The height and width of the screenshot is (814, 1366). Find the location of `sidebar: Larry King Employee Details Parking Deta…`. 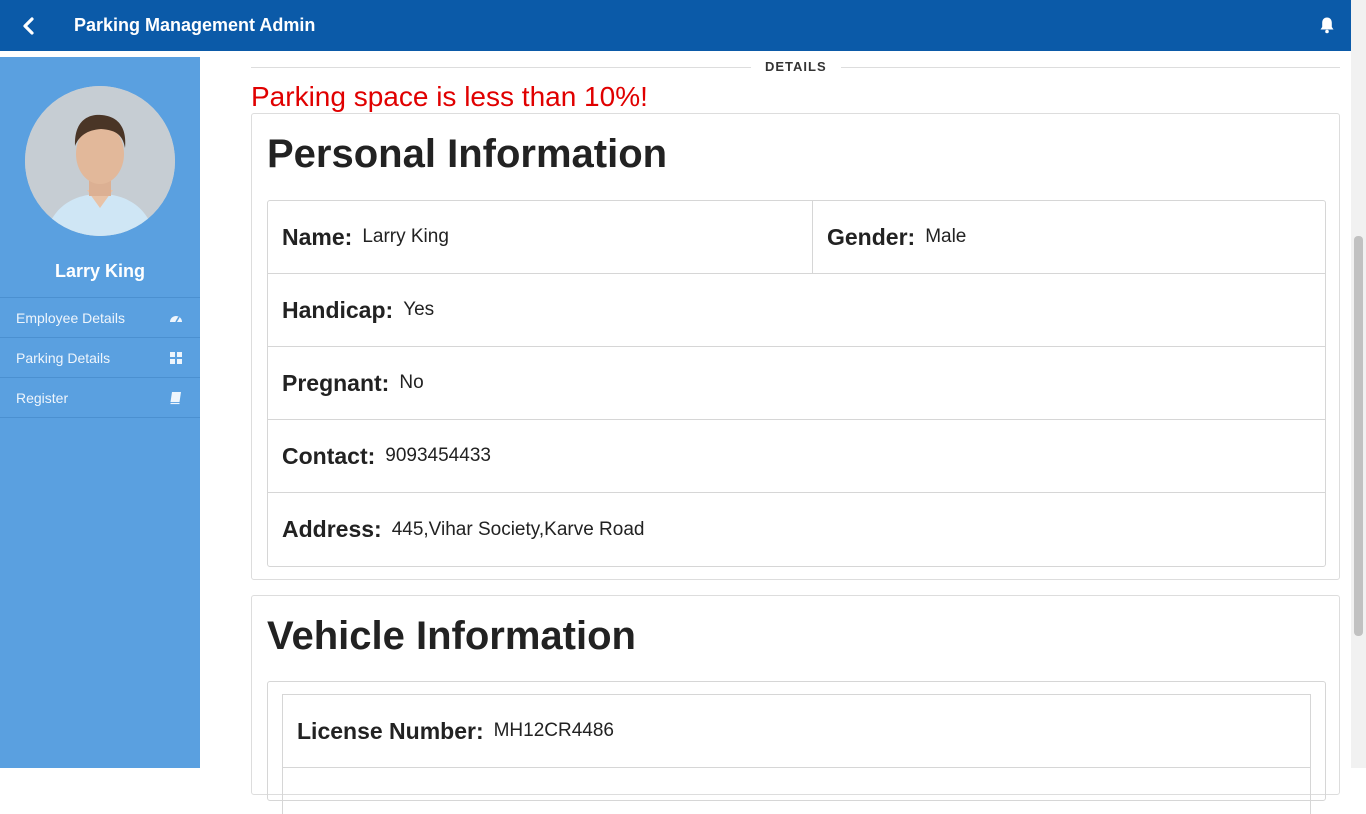

sidebar: Larry King Employee Details Parking Deta… is located at coordinates (100, 412).